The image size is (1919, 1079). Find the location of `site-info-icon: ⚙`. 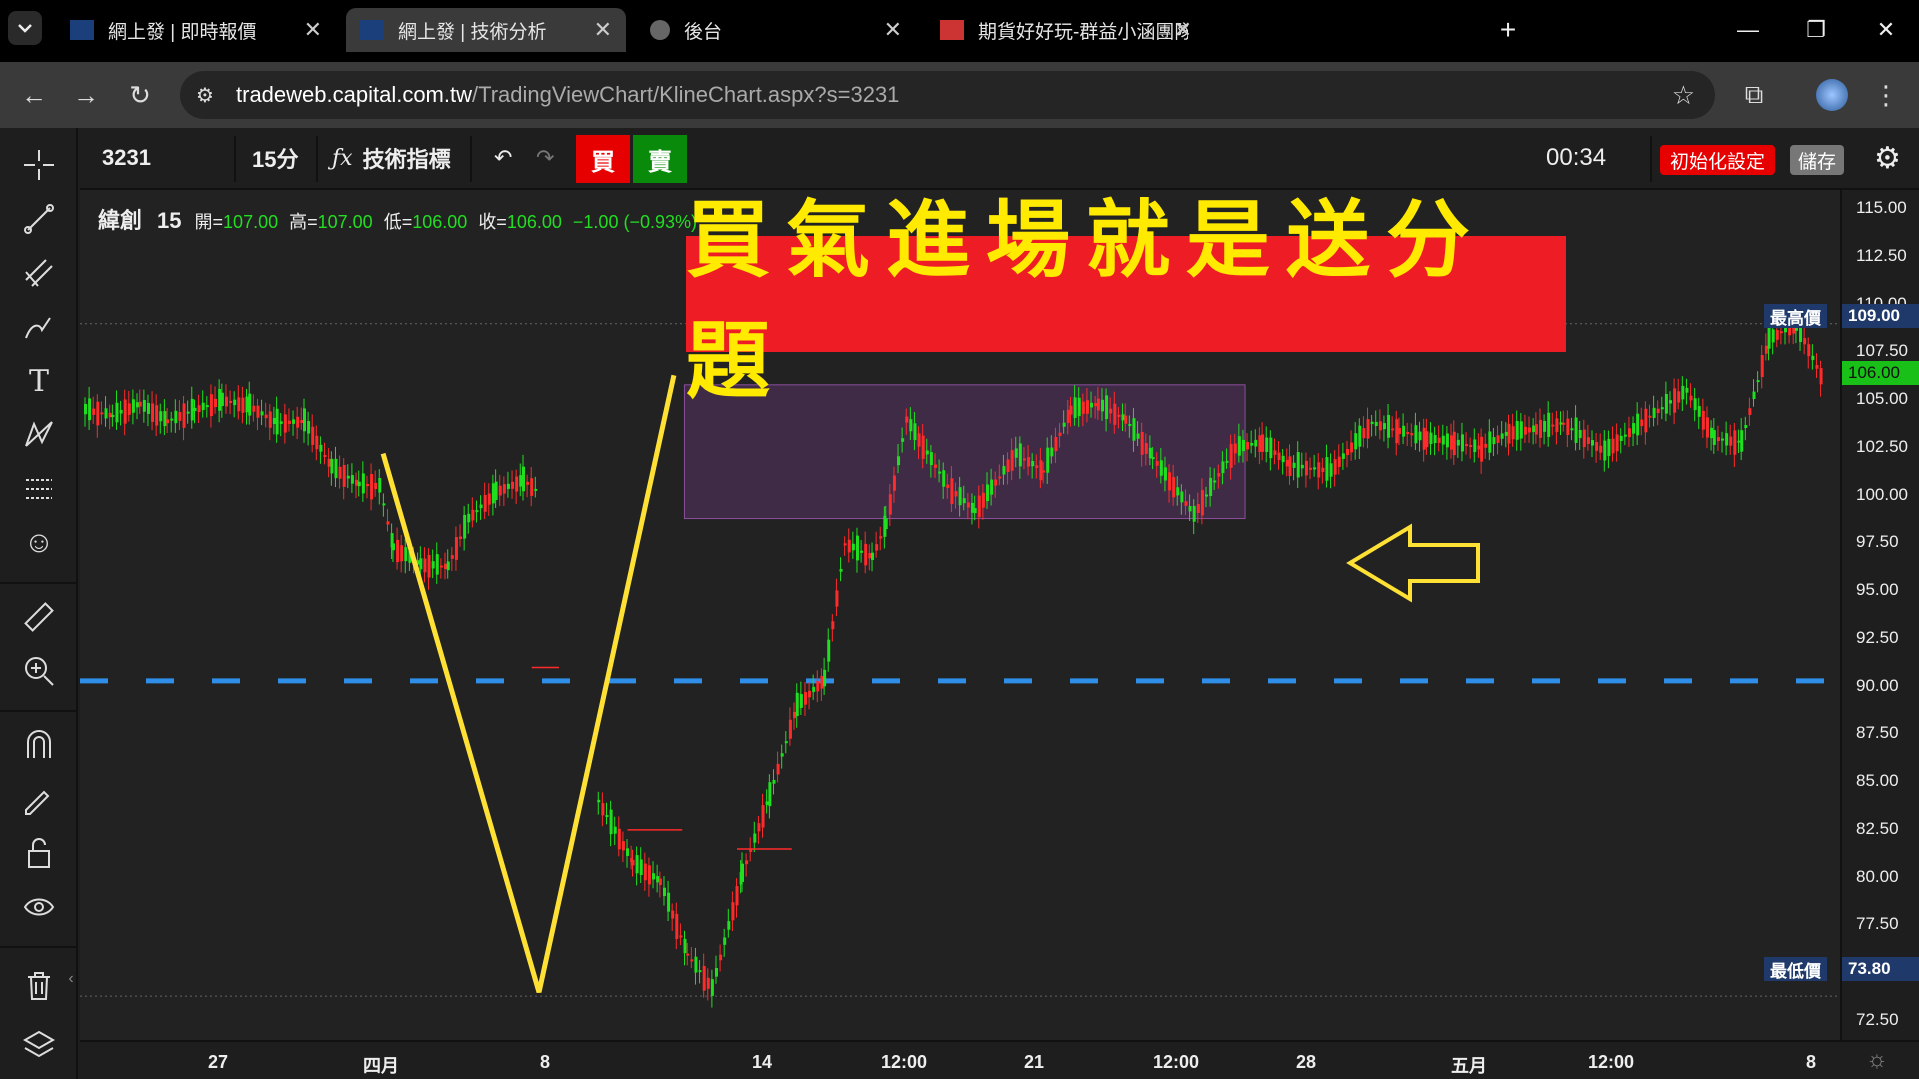

site-info-icon: ⚙ is located at coordinates (205, 95).